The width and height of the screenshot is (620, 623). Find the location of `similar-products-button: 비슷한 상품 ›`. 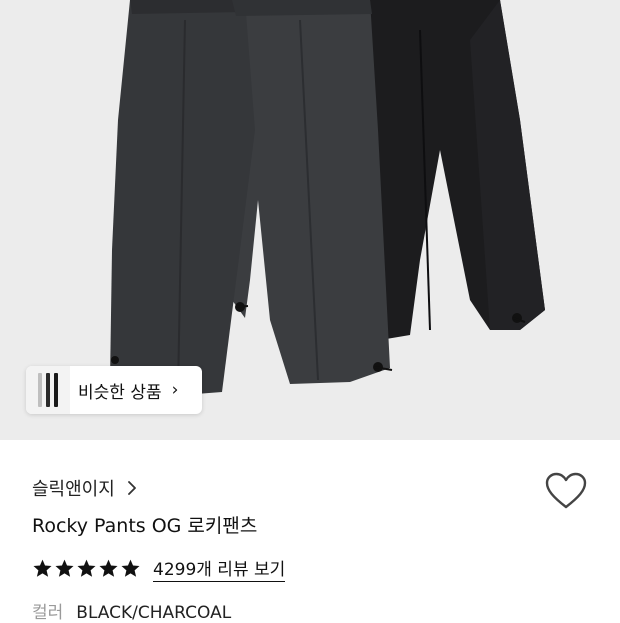

similar-products-button: 비슷한 상품 › is located at coordinates (114, 390).